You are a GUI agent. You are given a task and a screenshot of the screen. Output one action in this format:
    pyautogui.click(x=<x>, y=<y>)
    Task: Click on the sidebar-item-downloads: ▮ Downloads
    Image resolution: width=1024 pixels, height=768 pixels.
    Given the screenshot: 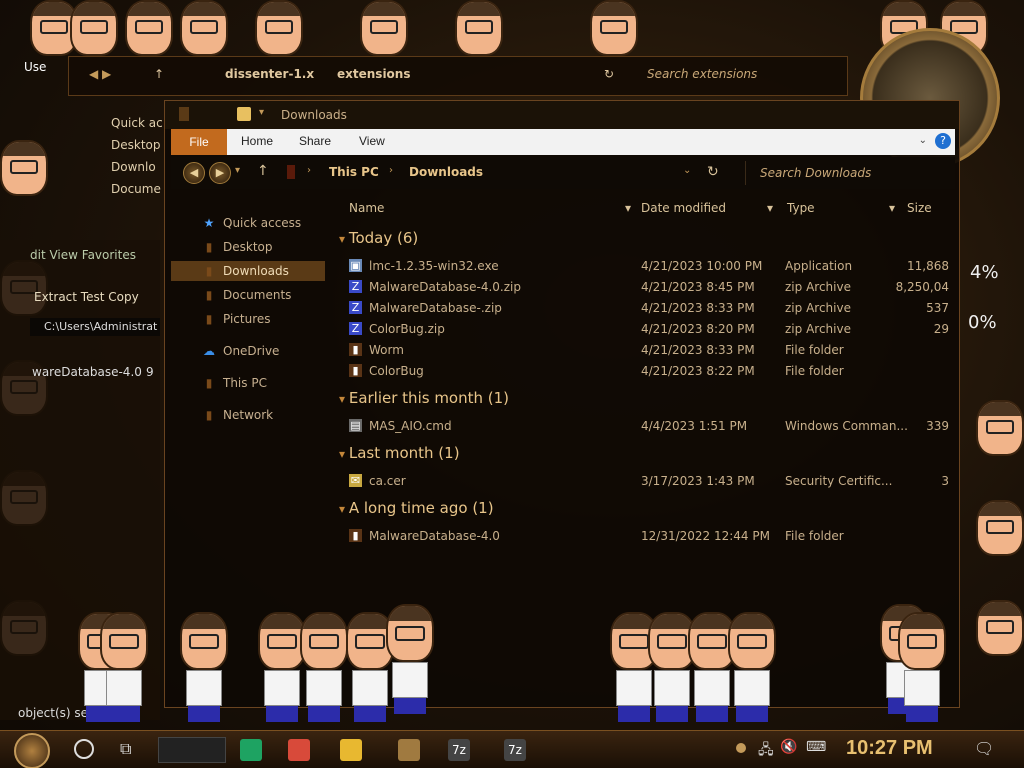 What is the action you would take?
    pyautogui.click(x=248, y=271)
    